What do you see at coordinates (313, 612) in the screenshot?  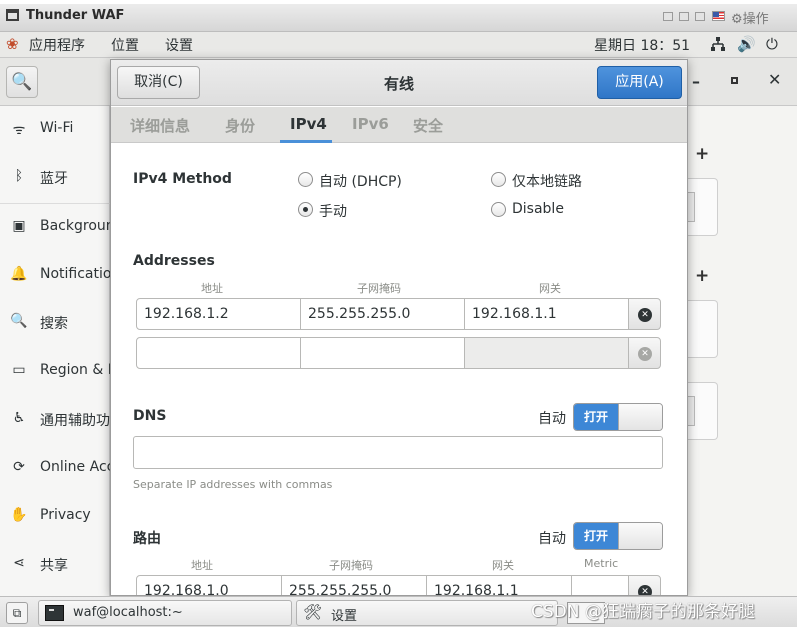 I see `settings-tools-icon: 🛠` at bounding box center [313, 612].